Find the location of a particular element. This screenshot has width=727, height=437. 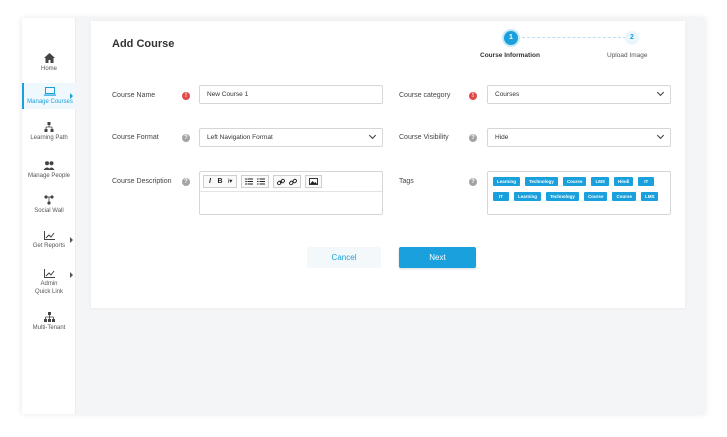

step-1-indicator: 1 is located at coordinates (511, 38).